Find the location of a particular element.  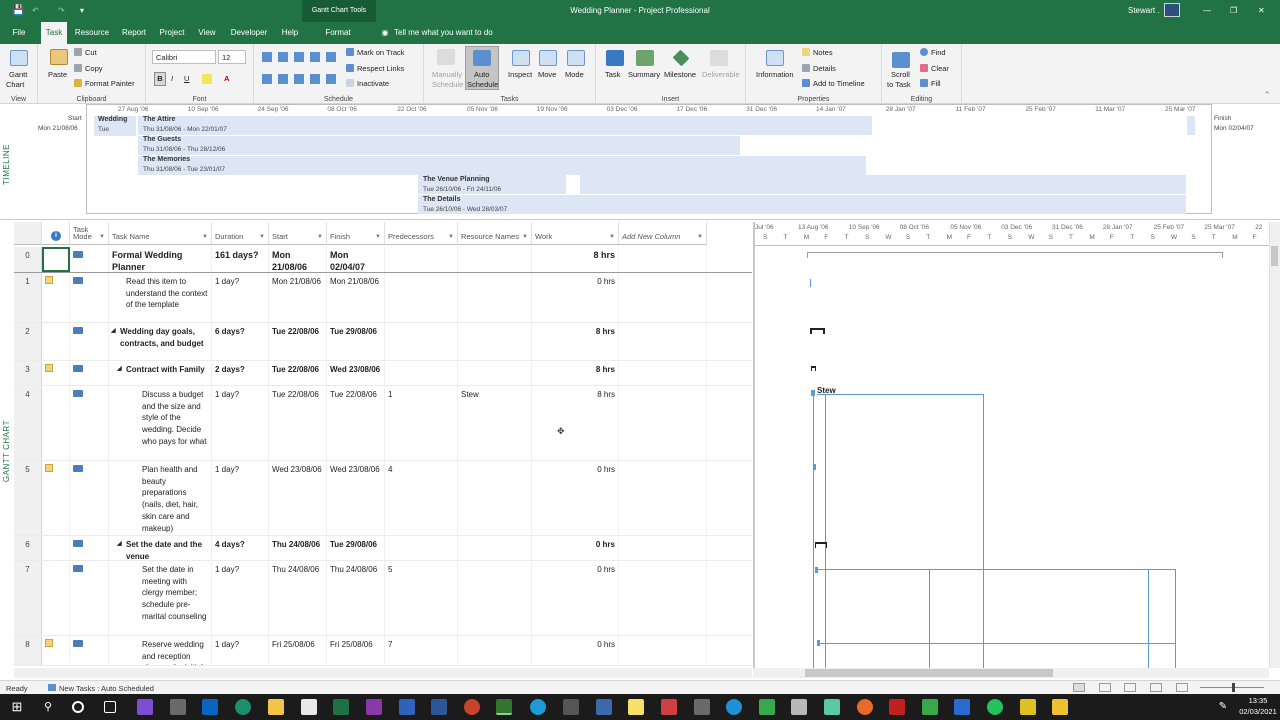

insert-milestone-button: Milestone is located at coordinates (680, 74).